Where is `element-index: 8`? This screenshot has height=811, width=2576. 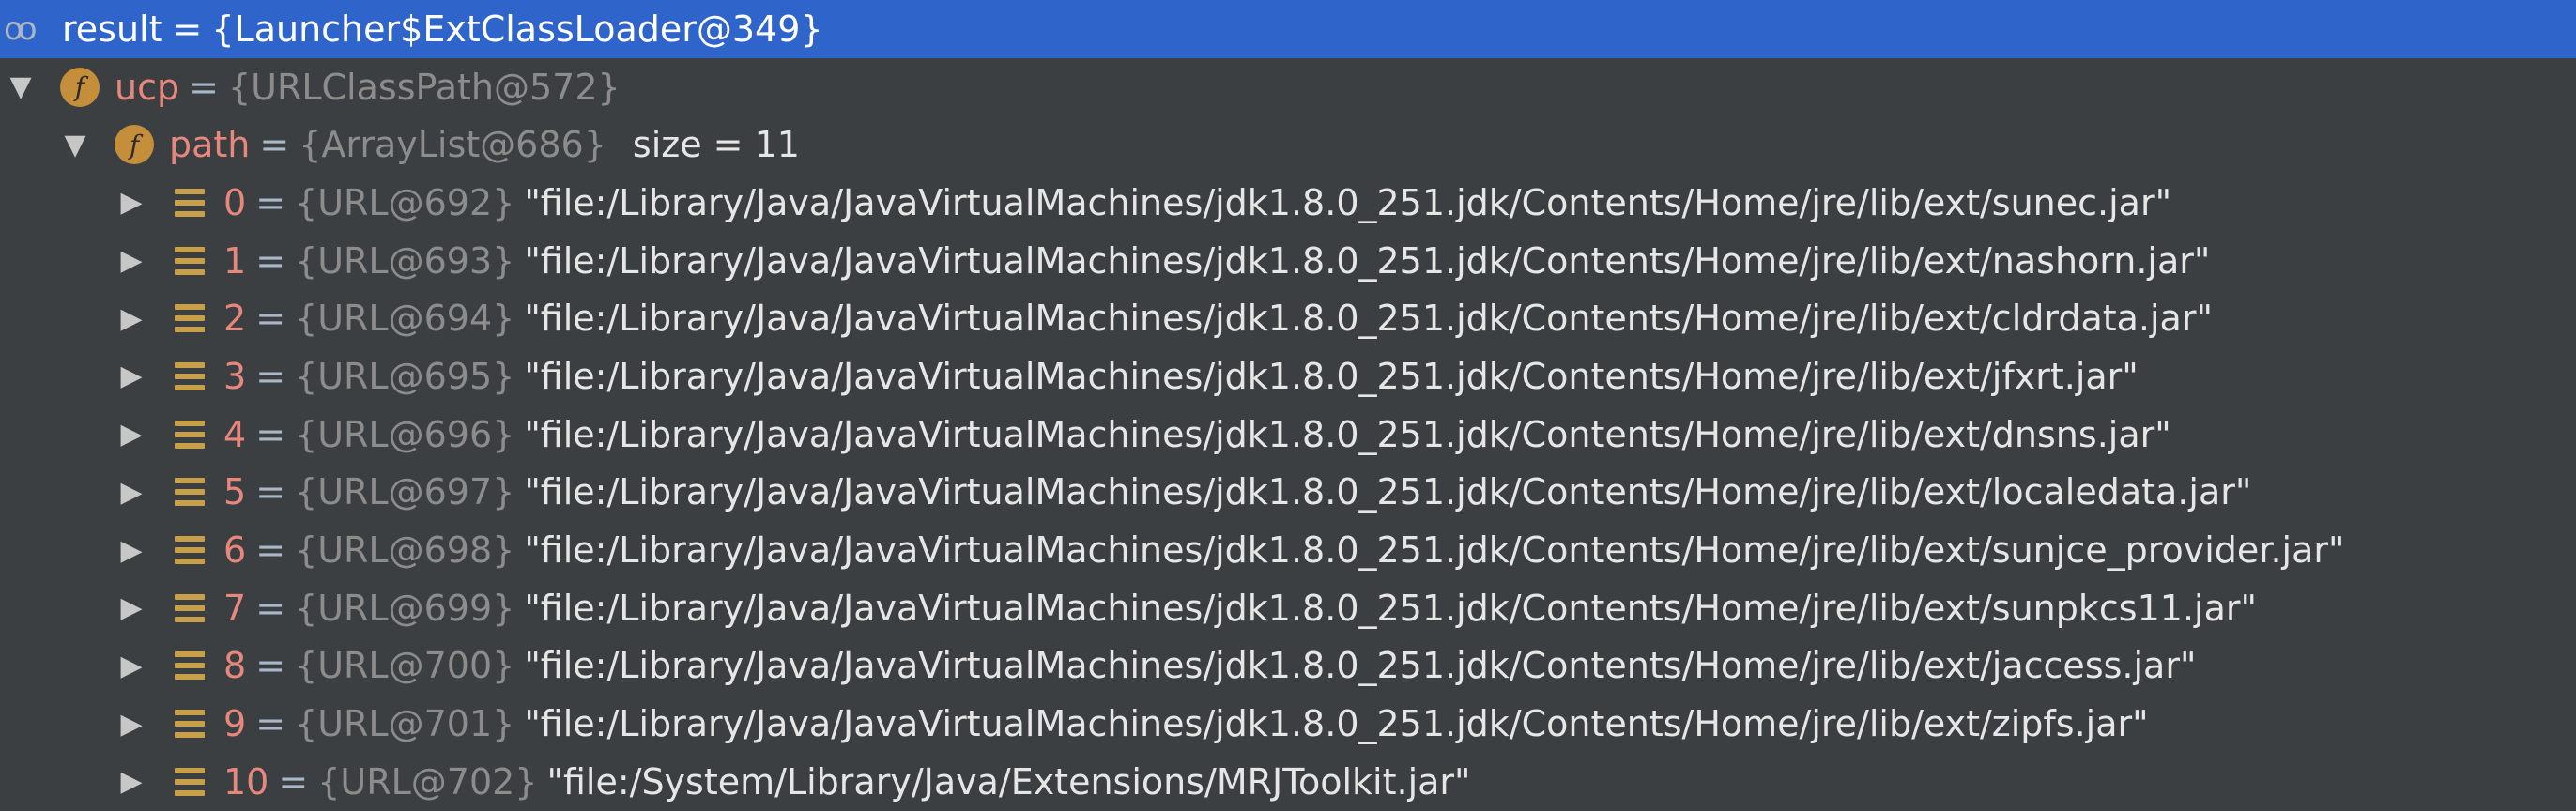 element-index: 8 is located at coordinates (235, 666).